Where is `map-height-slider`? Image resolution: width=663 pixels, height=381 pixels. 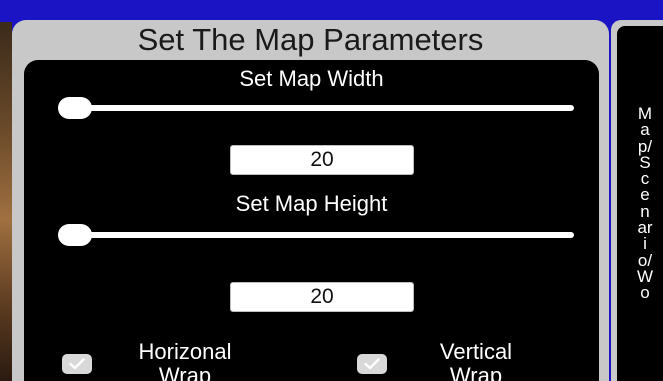 map-height-slider is located at coordinates (316, 235).